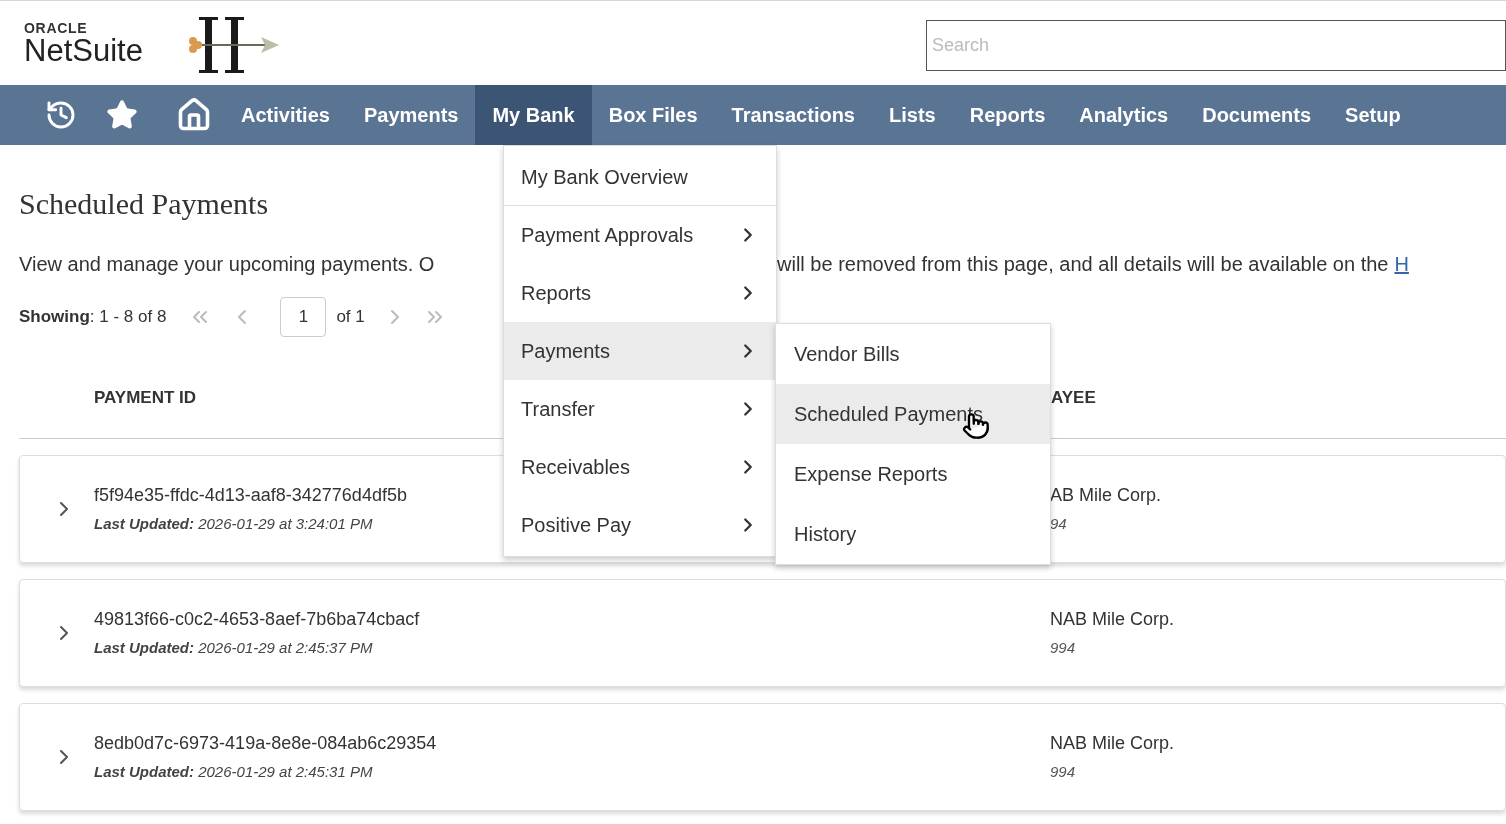 This screenshot has height=824, width=1506. What do you see at coordinates (912, 115) in the screenshot?
I see `nav-tab: Lists` at bounding box center [912, 115].